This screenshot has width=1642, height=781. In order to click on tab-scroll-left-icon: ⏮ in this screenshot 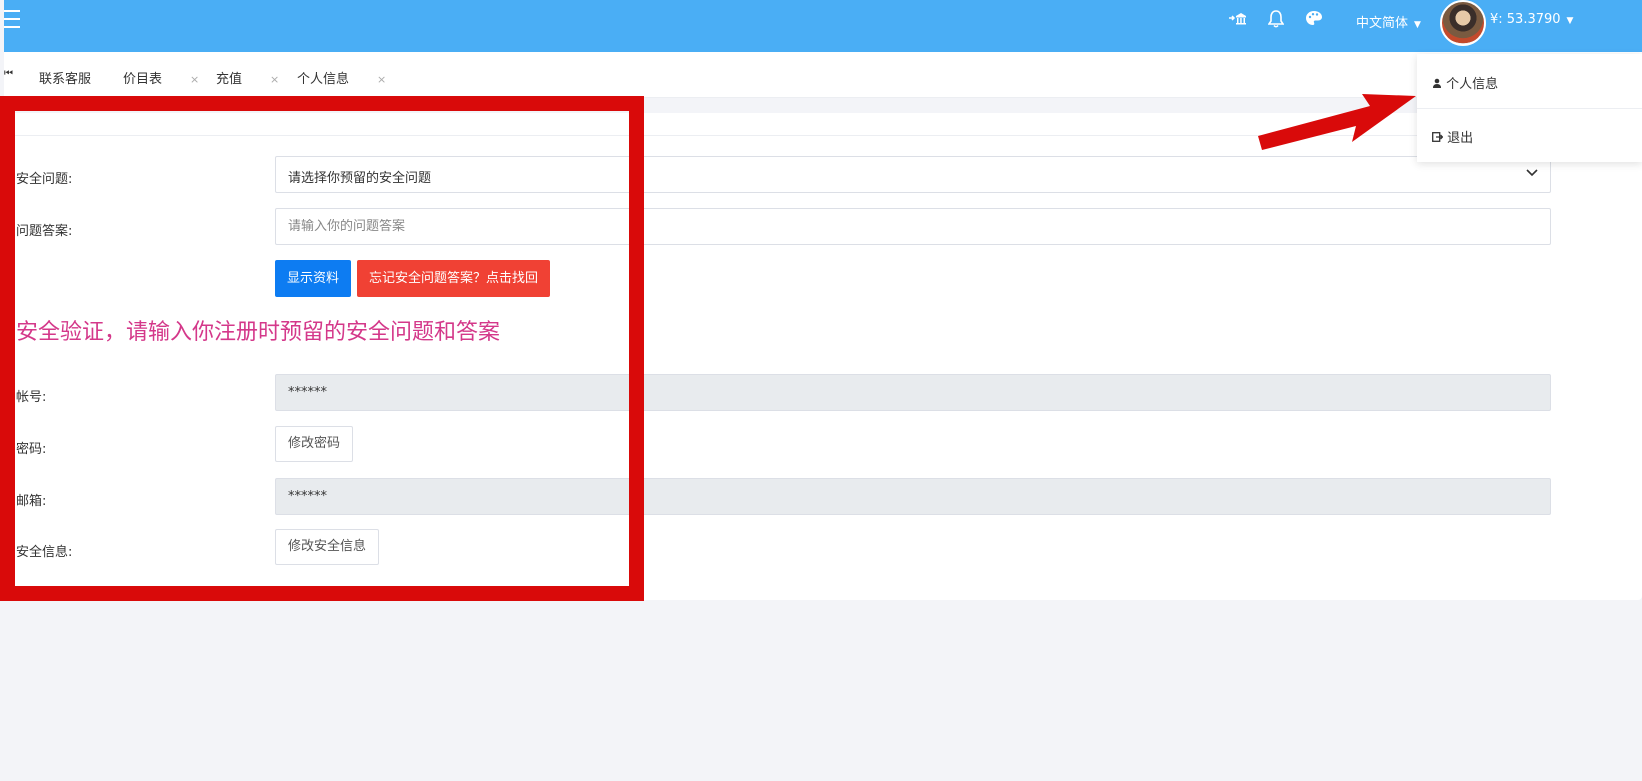, I will do `click(8, 73)`.